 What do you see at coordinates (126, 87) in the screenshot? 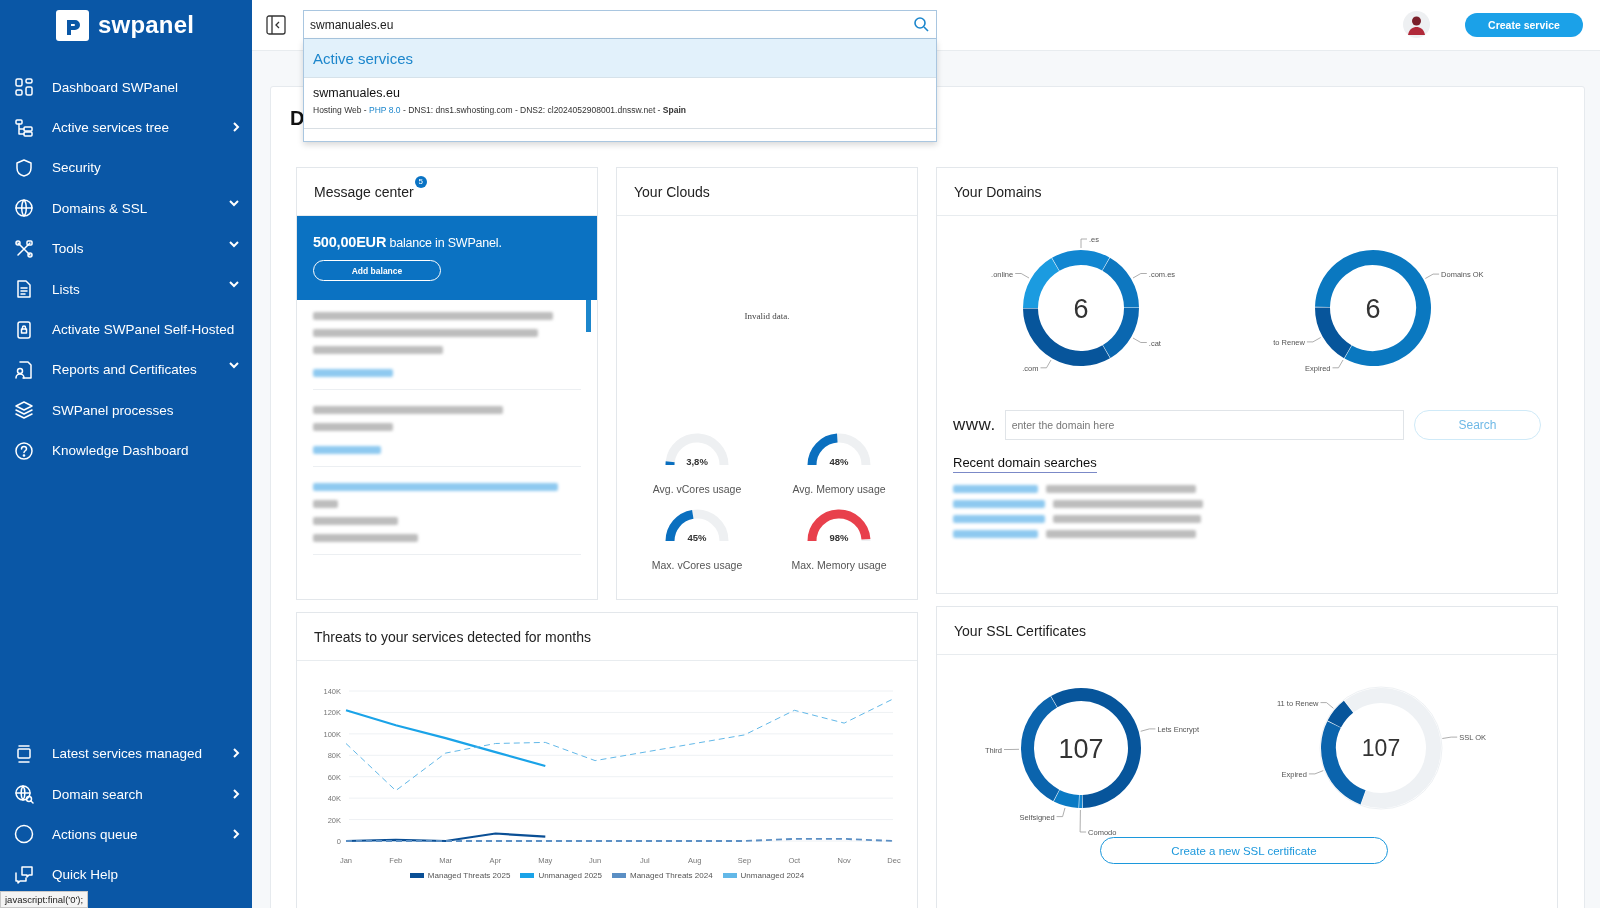
I see `sidebar-item: Dashboard SWPanel` at bounding box center [126, 87].